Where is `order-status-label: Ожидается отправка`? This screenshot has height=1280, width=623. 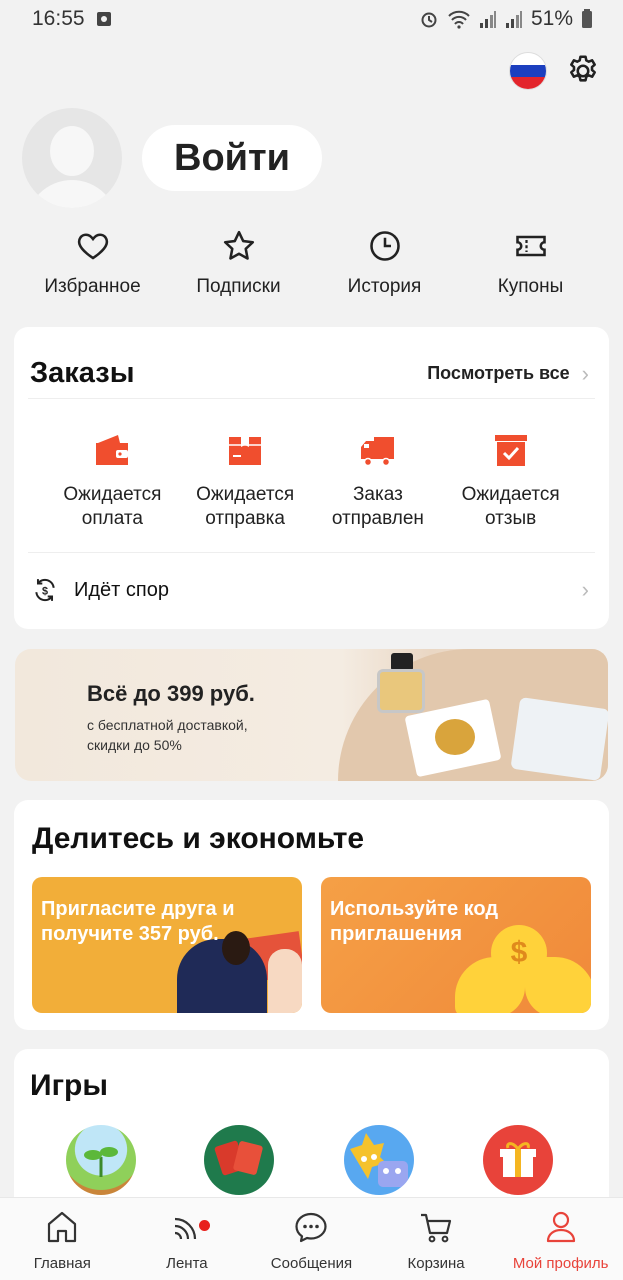
order-status-label: Ожидается отправка is located at coordinates (245, 506).